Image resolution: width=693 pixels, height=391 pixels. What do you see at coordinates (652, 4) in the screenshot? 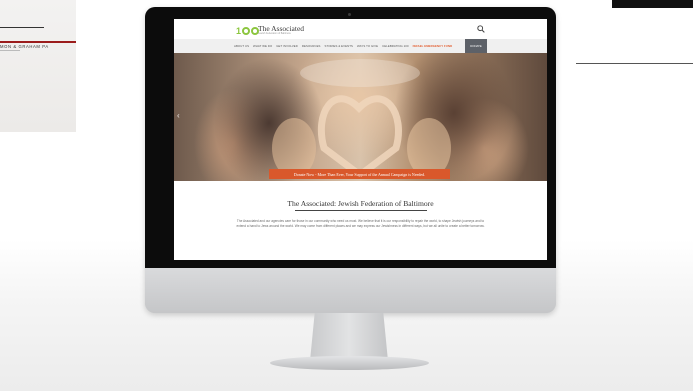
I see `background-dark-block` at bounding box center [652, 4].